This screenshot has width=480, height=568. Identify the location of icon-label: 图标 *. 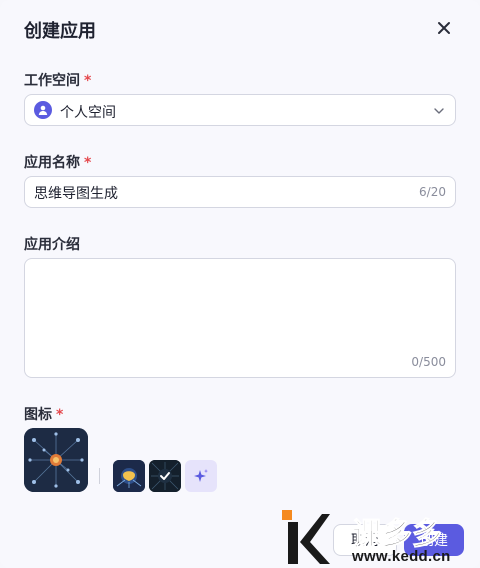
(43, 414).